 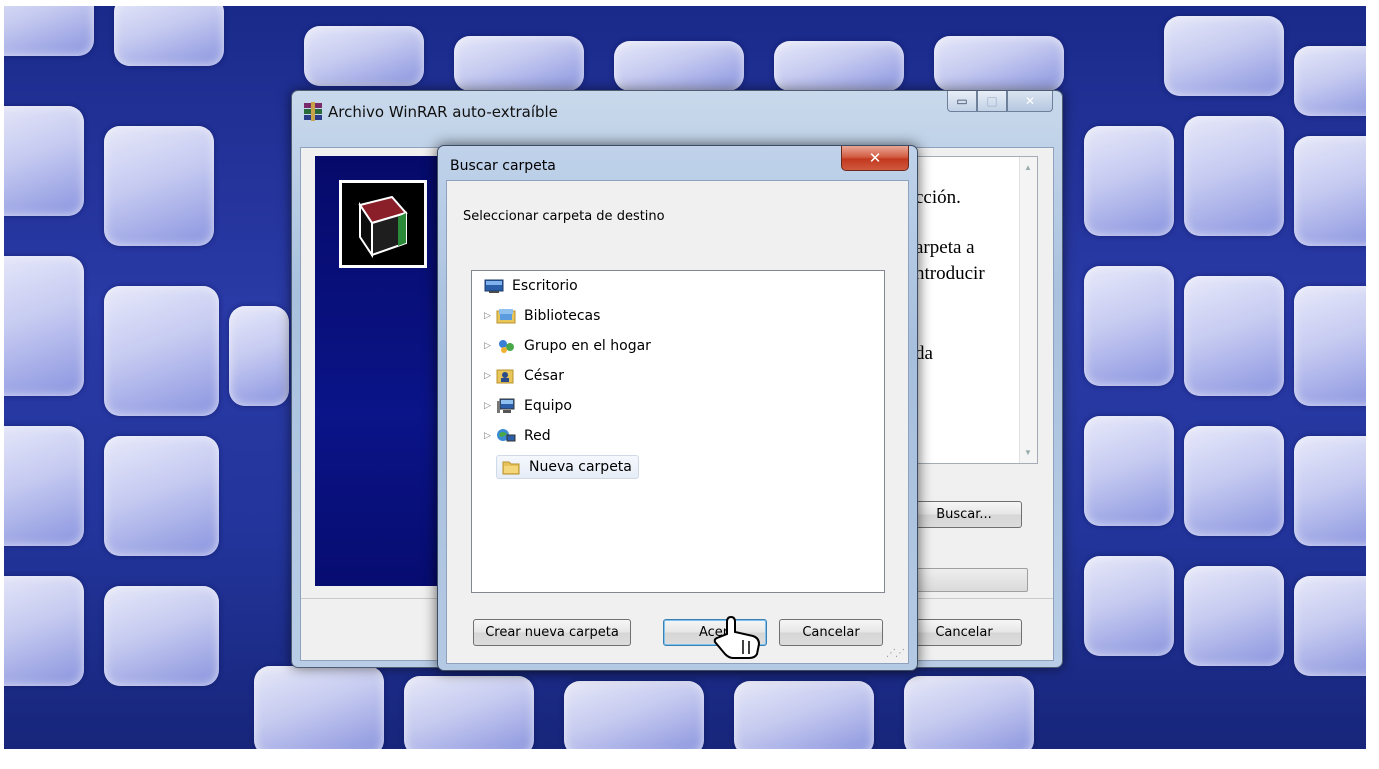 What do you see at coordinates (562, 316) in the screenshot?
I see `tree-item-label: Bibliotecas` at bounding box center [562, 316].